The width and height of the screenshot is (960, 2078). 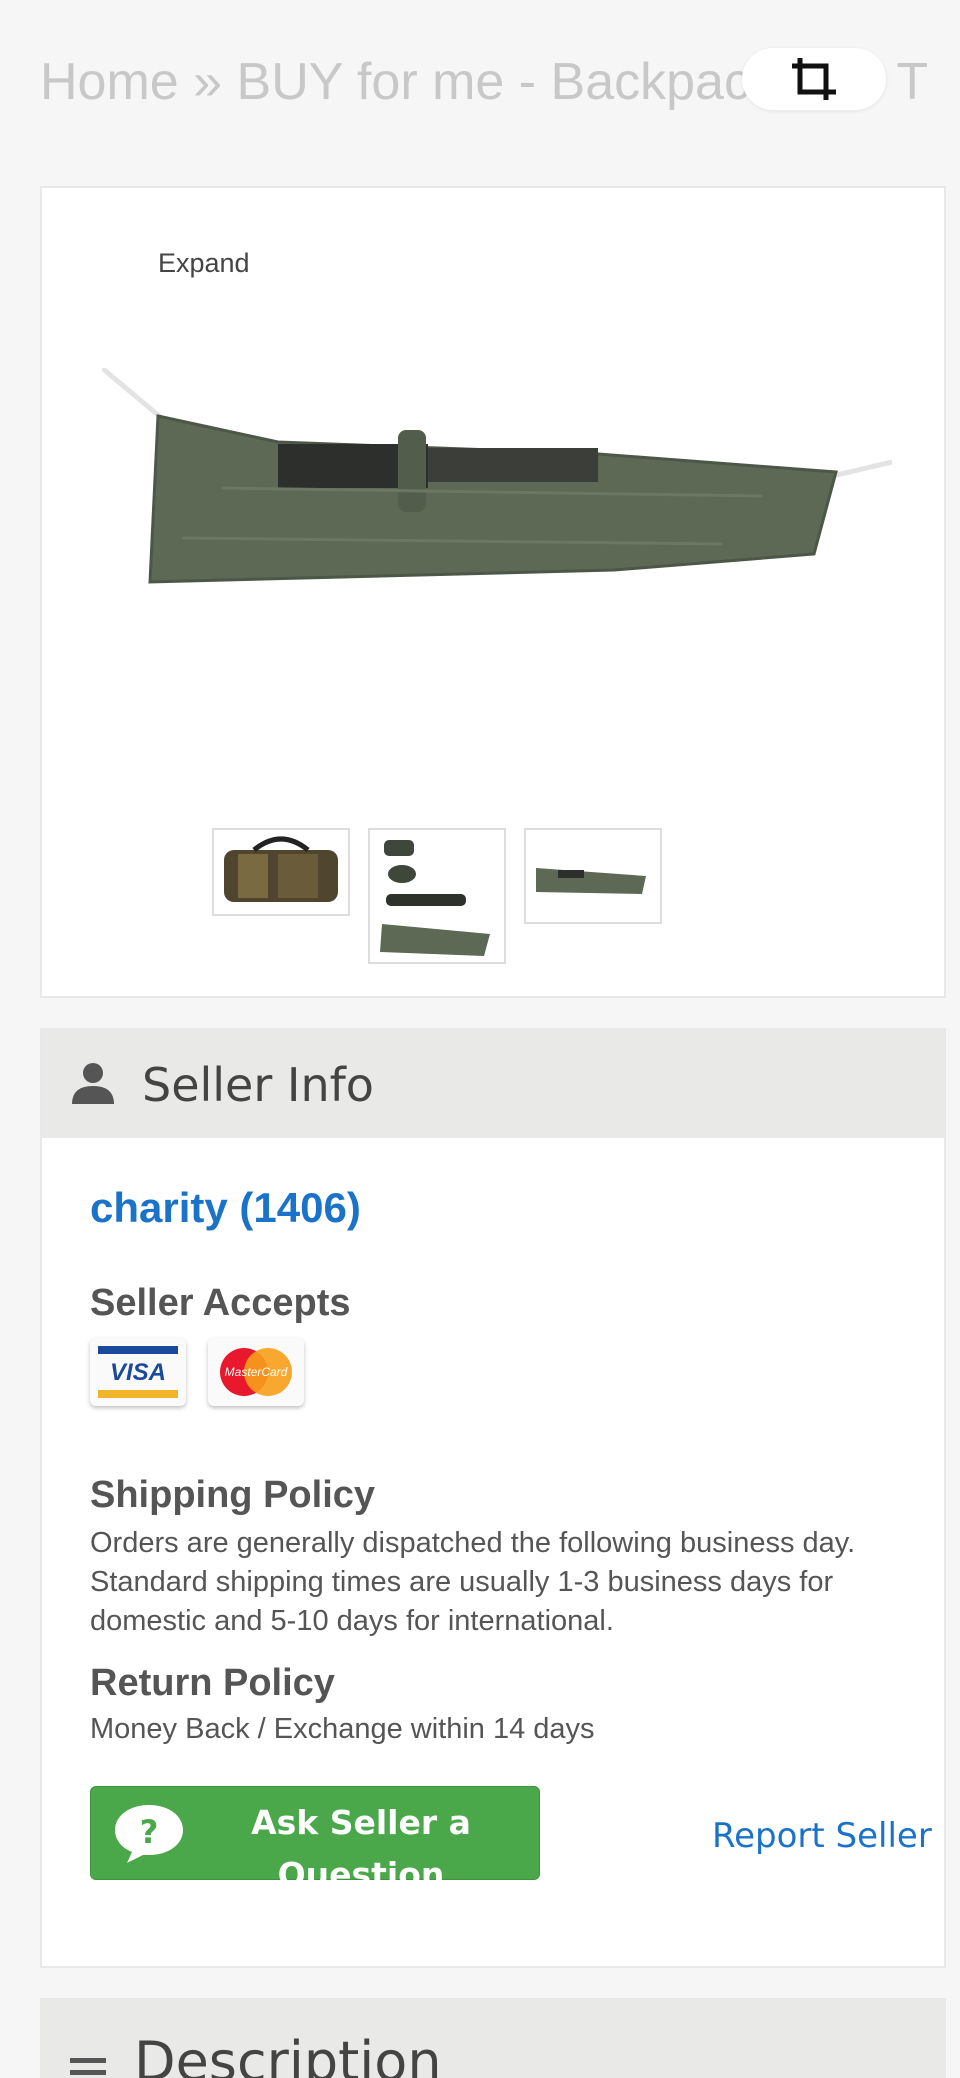 What do you see at coordinates (493, 2038) in the screenshot?
I see `description-header: Description` at bounding box center [493, 2038].